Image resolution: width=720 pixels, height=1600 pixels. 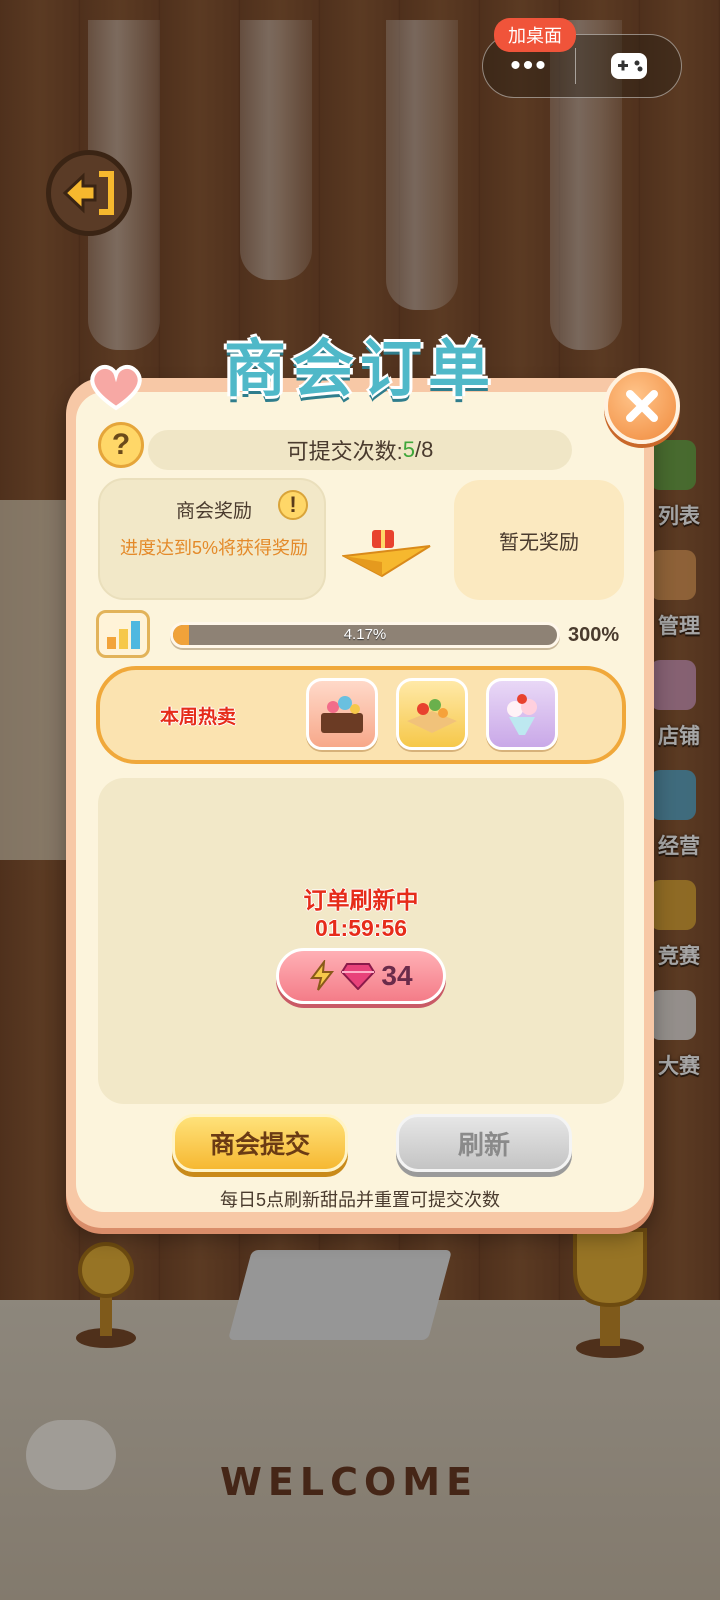 I want to click on close-icon, so click(x=642, y=406).